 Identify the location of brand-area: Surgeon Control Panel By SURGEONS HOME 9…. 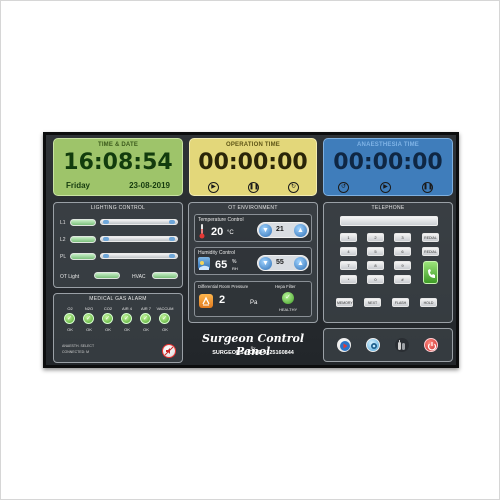
(253, 346).